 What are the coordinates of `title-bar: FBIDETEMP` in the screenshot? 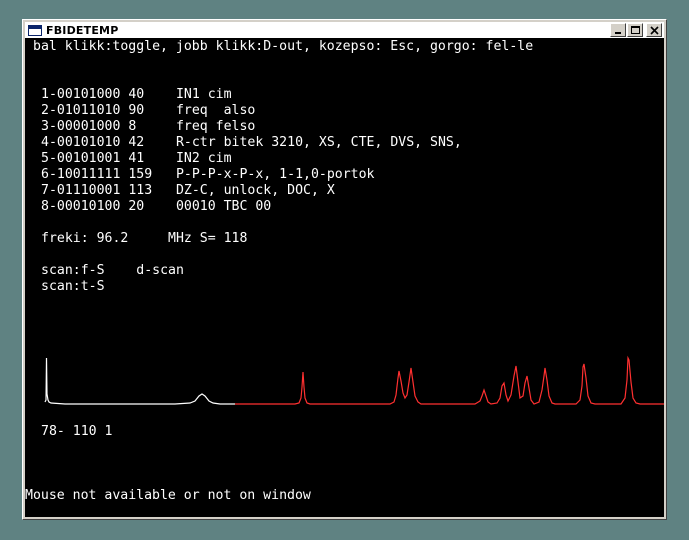 It's located at (344, 30).